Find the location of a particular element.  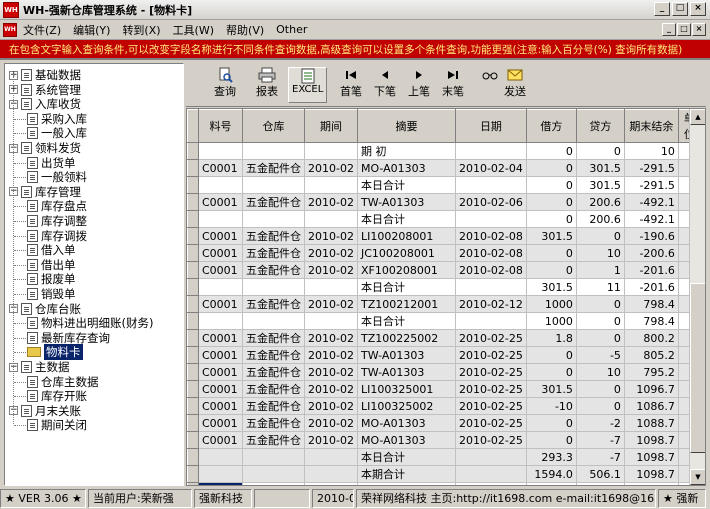

table-cell: TW-A01303 is located at coordinates (406, 372).